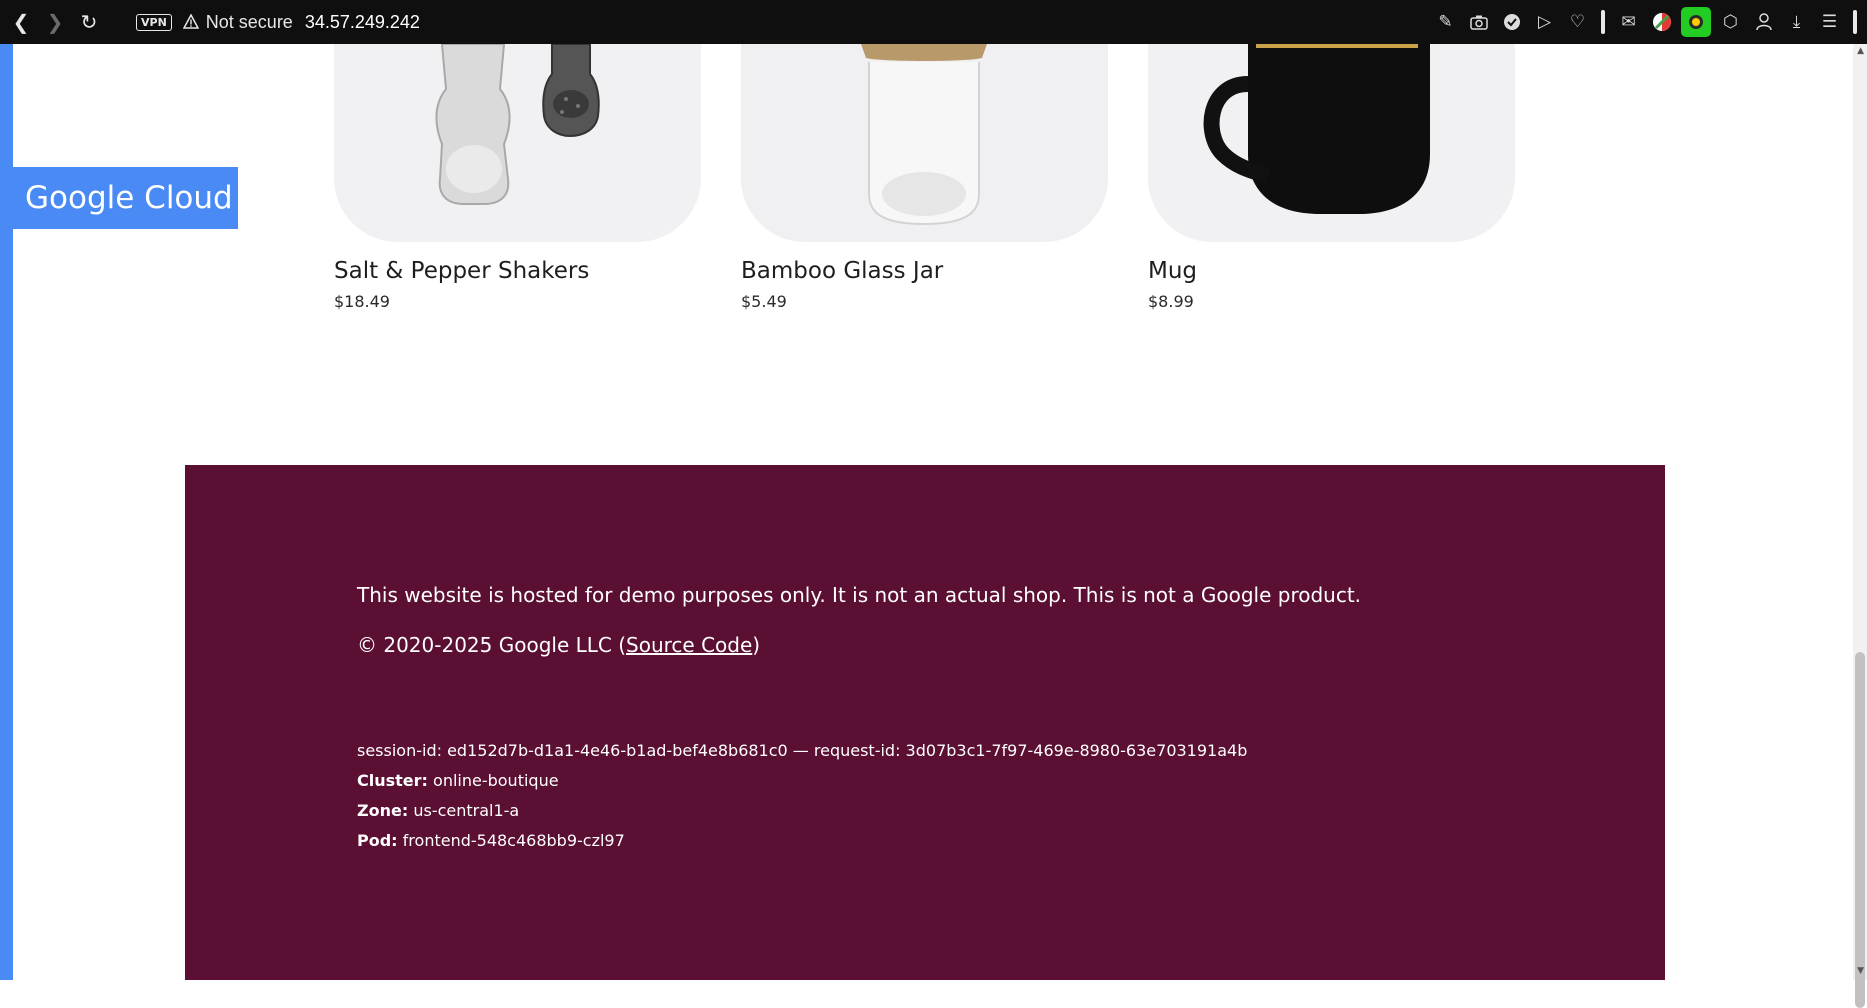 This screenshot has height=1008, width=1867. I want to click on product-name: Salt & Pepper Shakers, so click(517, 271).